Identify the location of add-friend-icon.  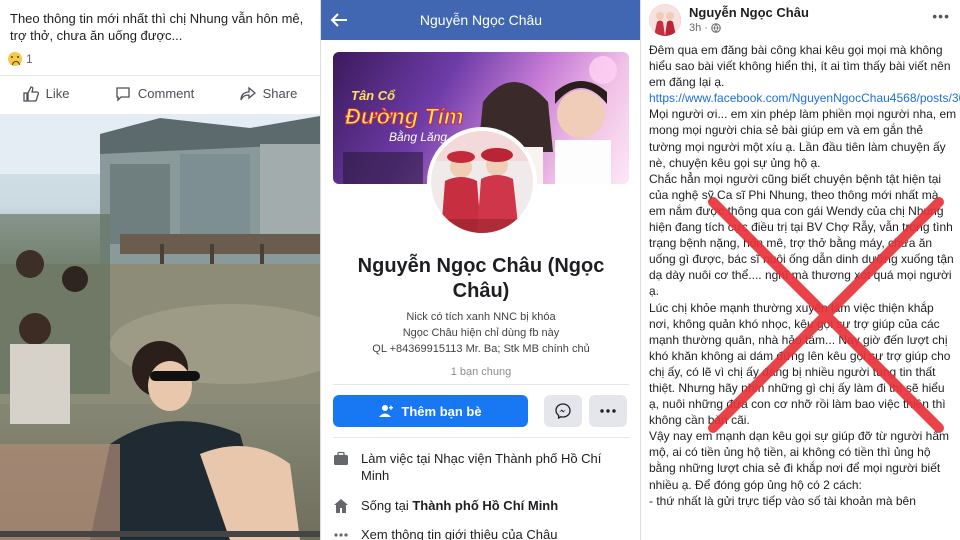
(386, 411).